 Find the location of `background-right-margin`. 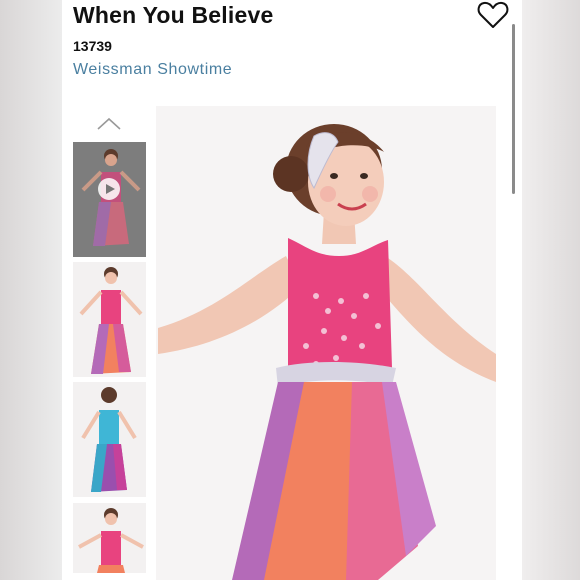

background-right-margin is located at coordinates (551, 290).